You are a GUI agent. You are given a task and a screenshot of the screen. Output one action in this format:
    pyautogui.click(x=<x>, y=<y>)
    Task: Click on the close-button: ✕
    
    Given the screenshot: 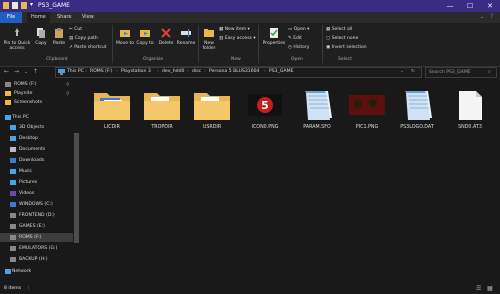 What is the action you would take?
    pyautogui.click(x=490, y=6)
    